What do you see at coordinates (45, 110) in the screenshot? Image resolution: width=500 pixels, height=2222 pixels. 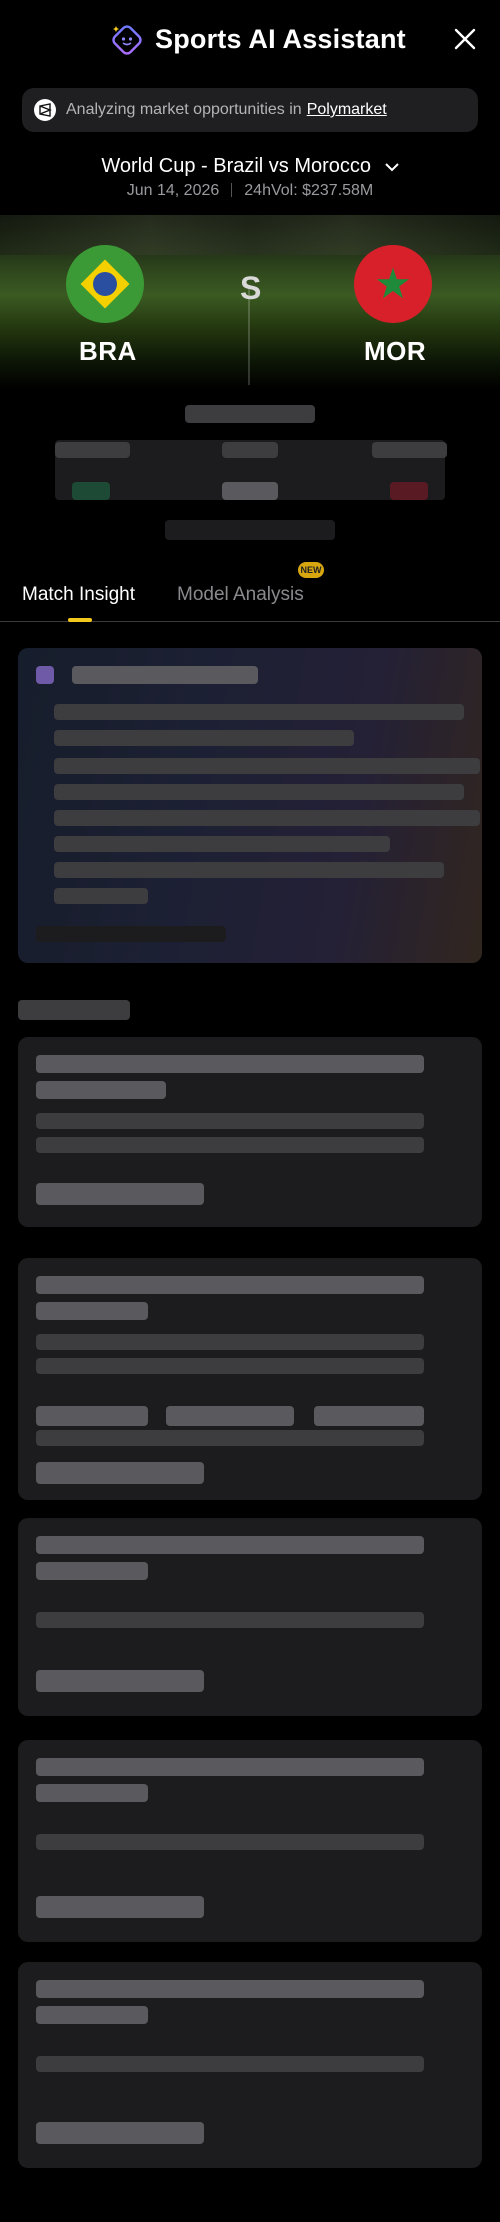 I see `polymarket-icon` at bounding box center [45, 110].